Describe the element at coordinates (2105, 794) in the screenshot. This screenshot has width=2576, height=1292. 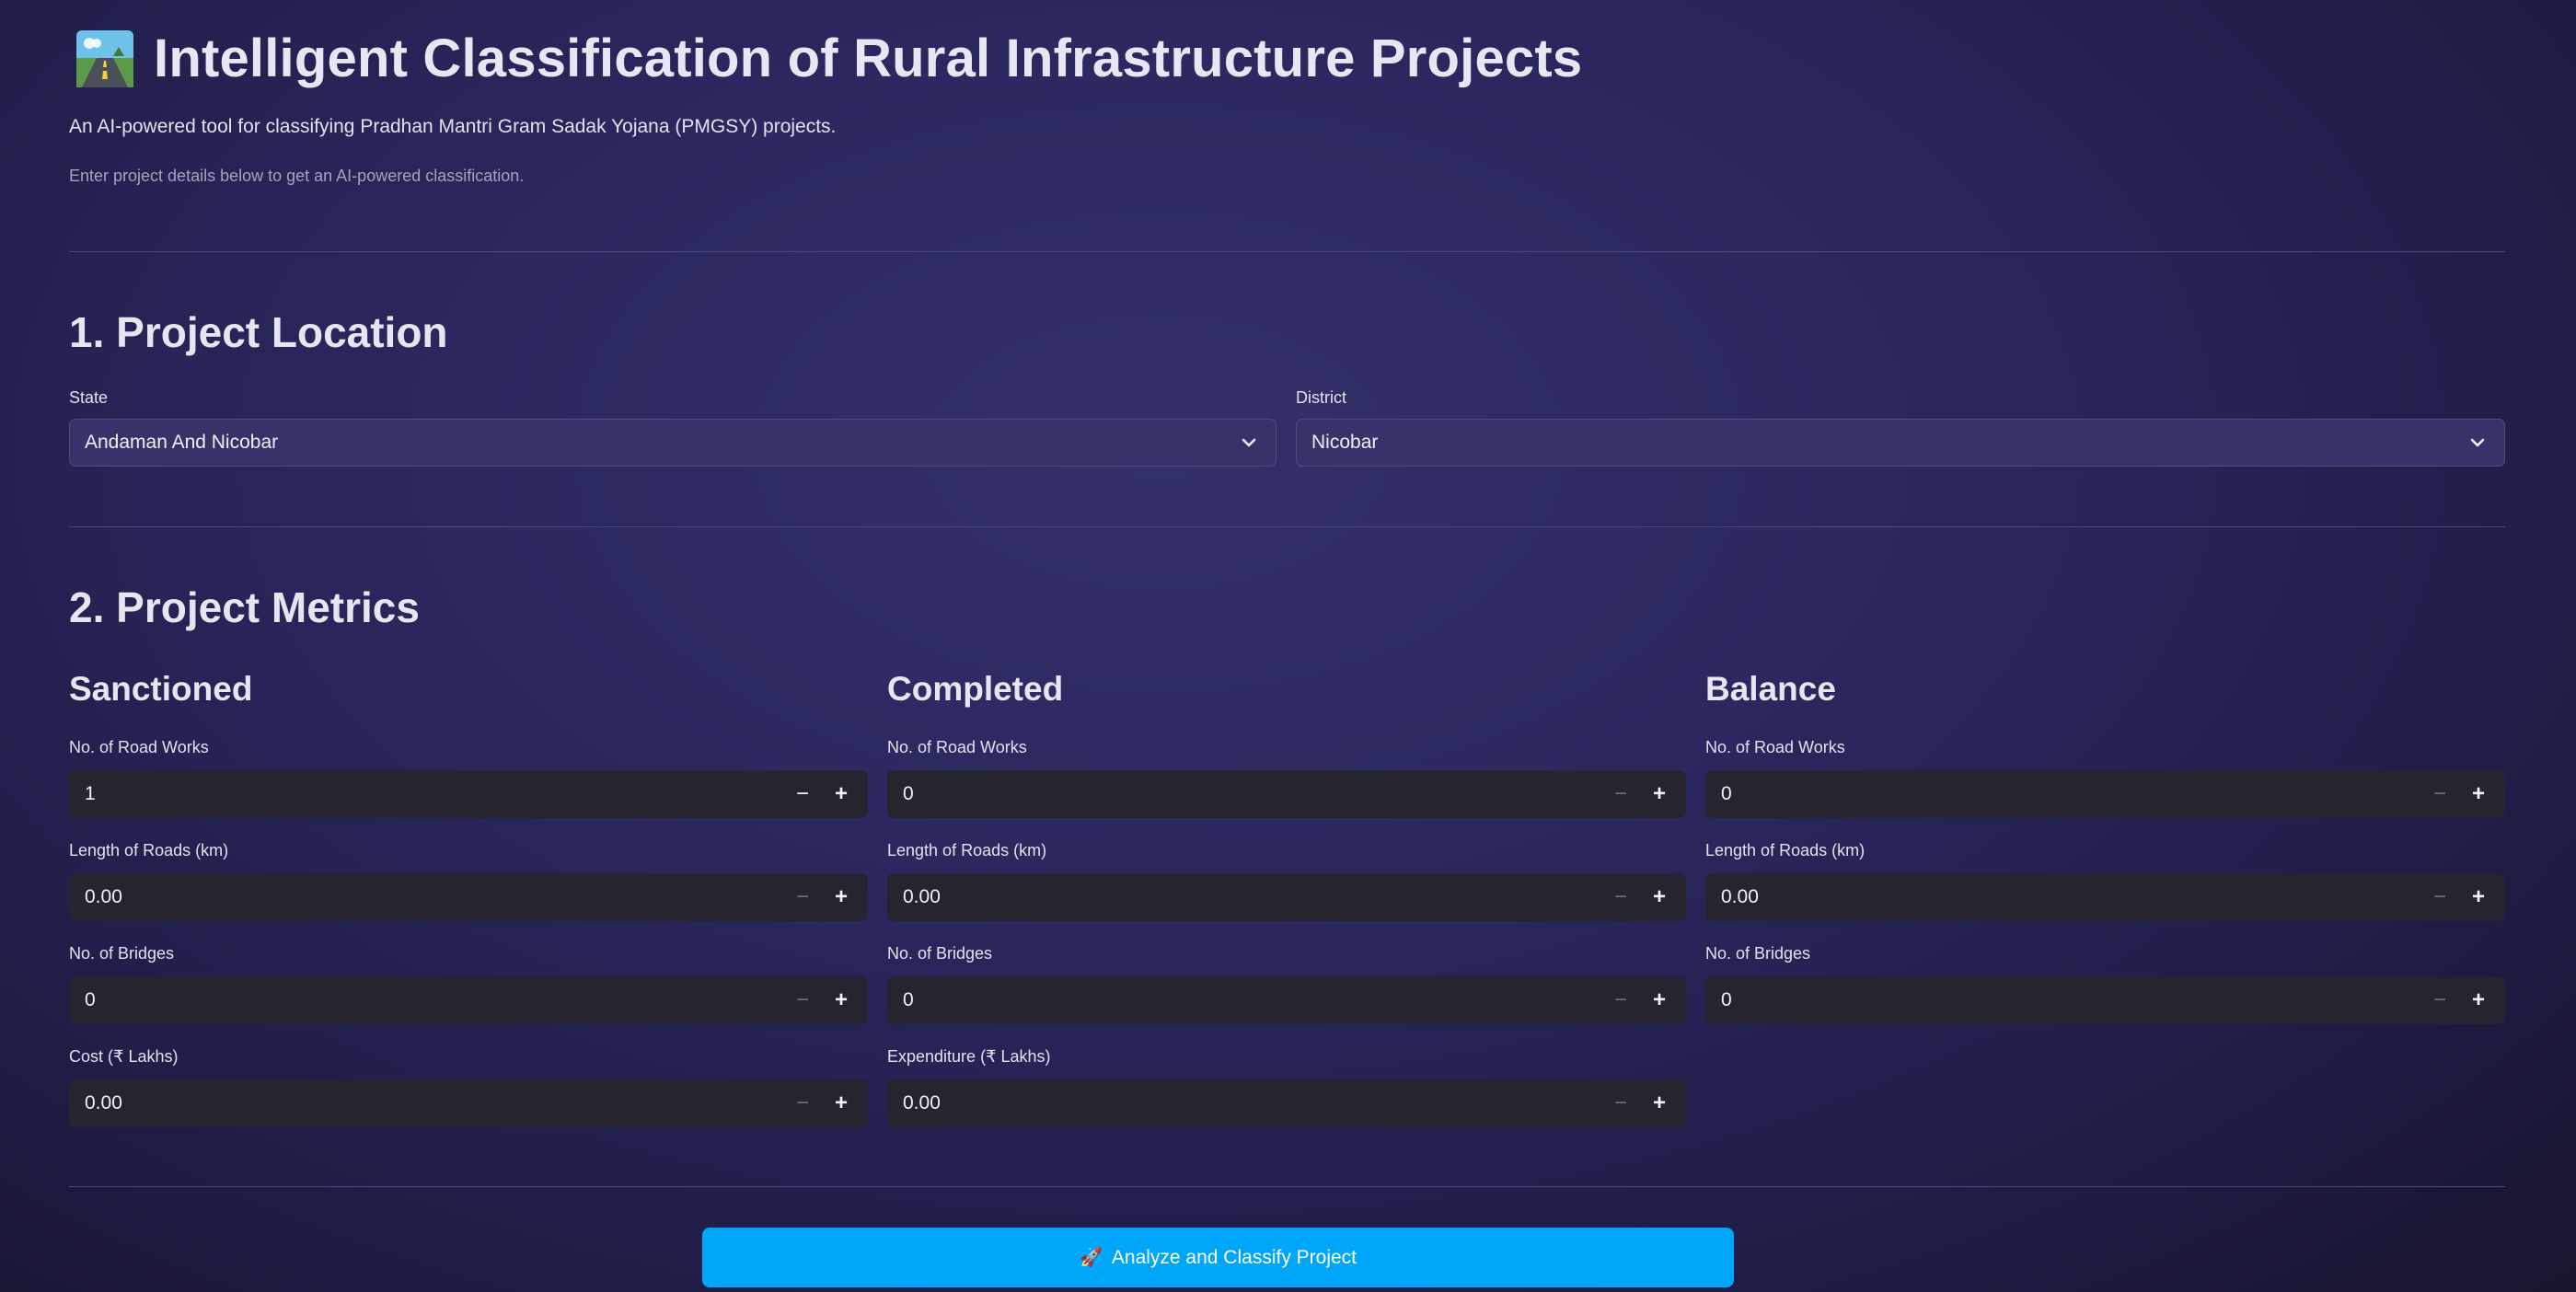
I see `balance-road-works-input: 0 − +` at that location.